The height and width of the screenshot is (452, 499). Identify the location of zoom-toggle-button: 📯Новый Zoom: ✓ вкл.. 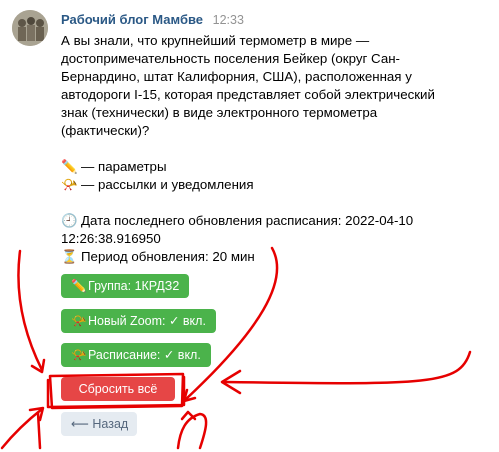
(138, 321).